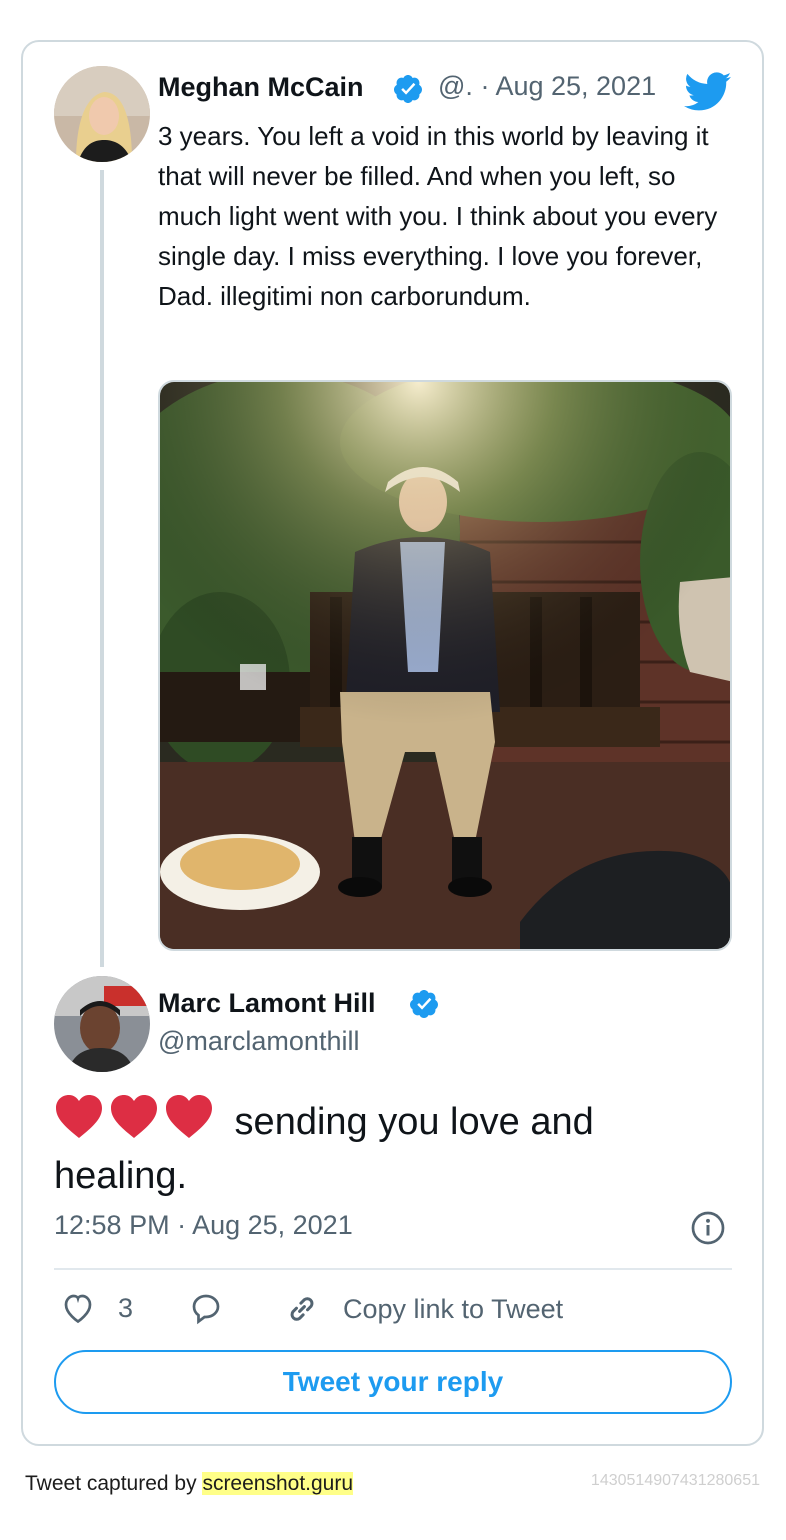  I want to click on reply-author-handle: @marclamonthill, so click(258, 1041).